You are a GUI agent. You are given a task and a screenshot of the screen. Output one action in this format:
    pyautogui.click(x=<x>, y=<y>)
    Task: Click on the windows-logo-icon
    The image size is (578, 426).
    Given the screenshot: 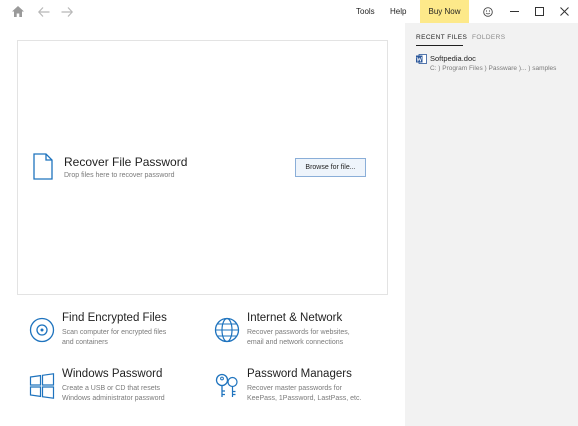 What is the action you would take?
    pyautogui.click(x=42, y=386)
    